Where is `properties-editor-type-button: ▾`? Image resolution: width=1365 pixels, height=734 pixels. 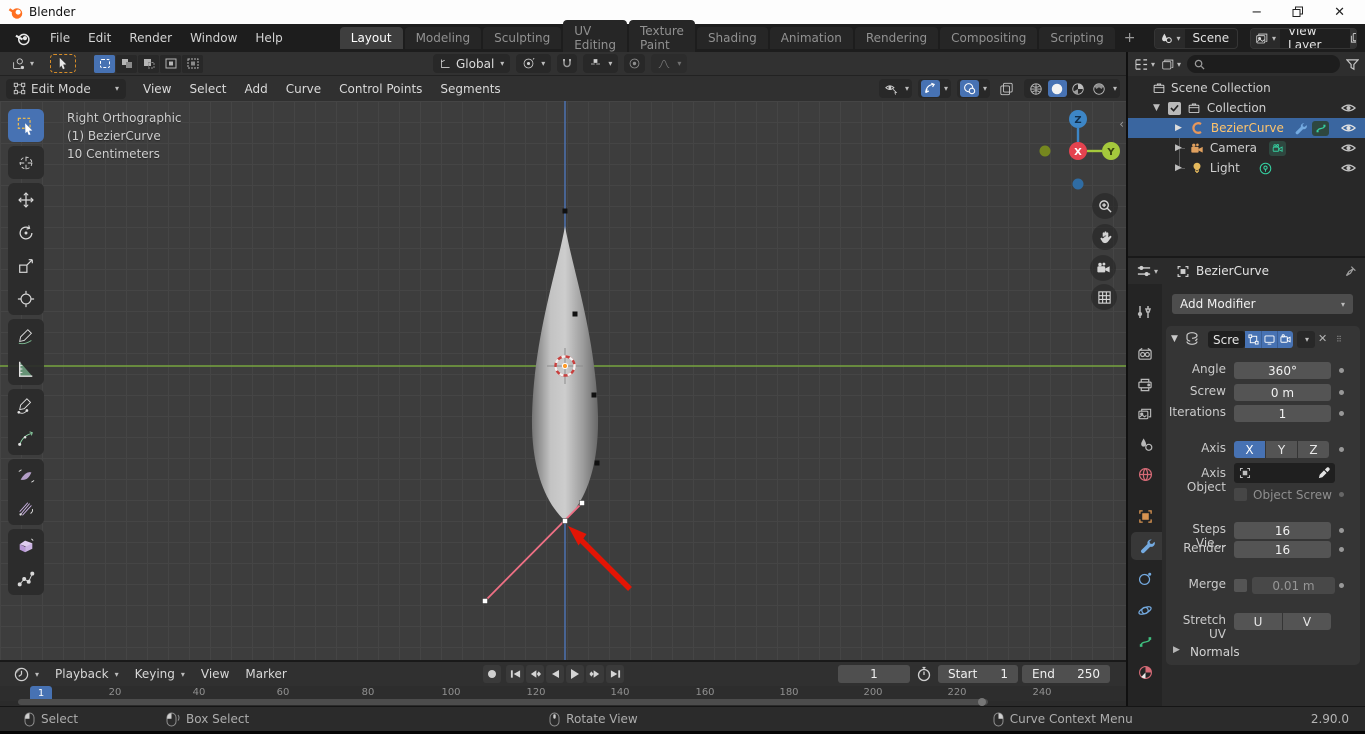 properties-editor-type-button: ▾ is located at coordinates (1147, 271).